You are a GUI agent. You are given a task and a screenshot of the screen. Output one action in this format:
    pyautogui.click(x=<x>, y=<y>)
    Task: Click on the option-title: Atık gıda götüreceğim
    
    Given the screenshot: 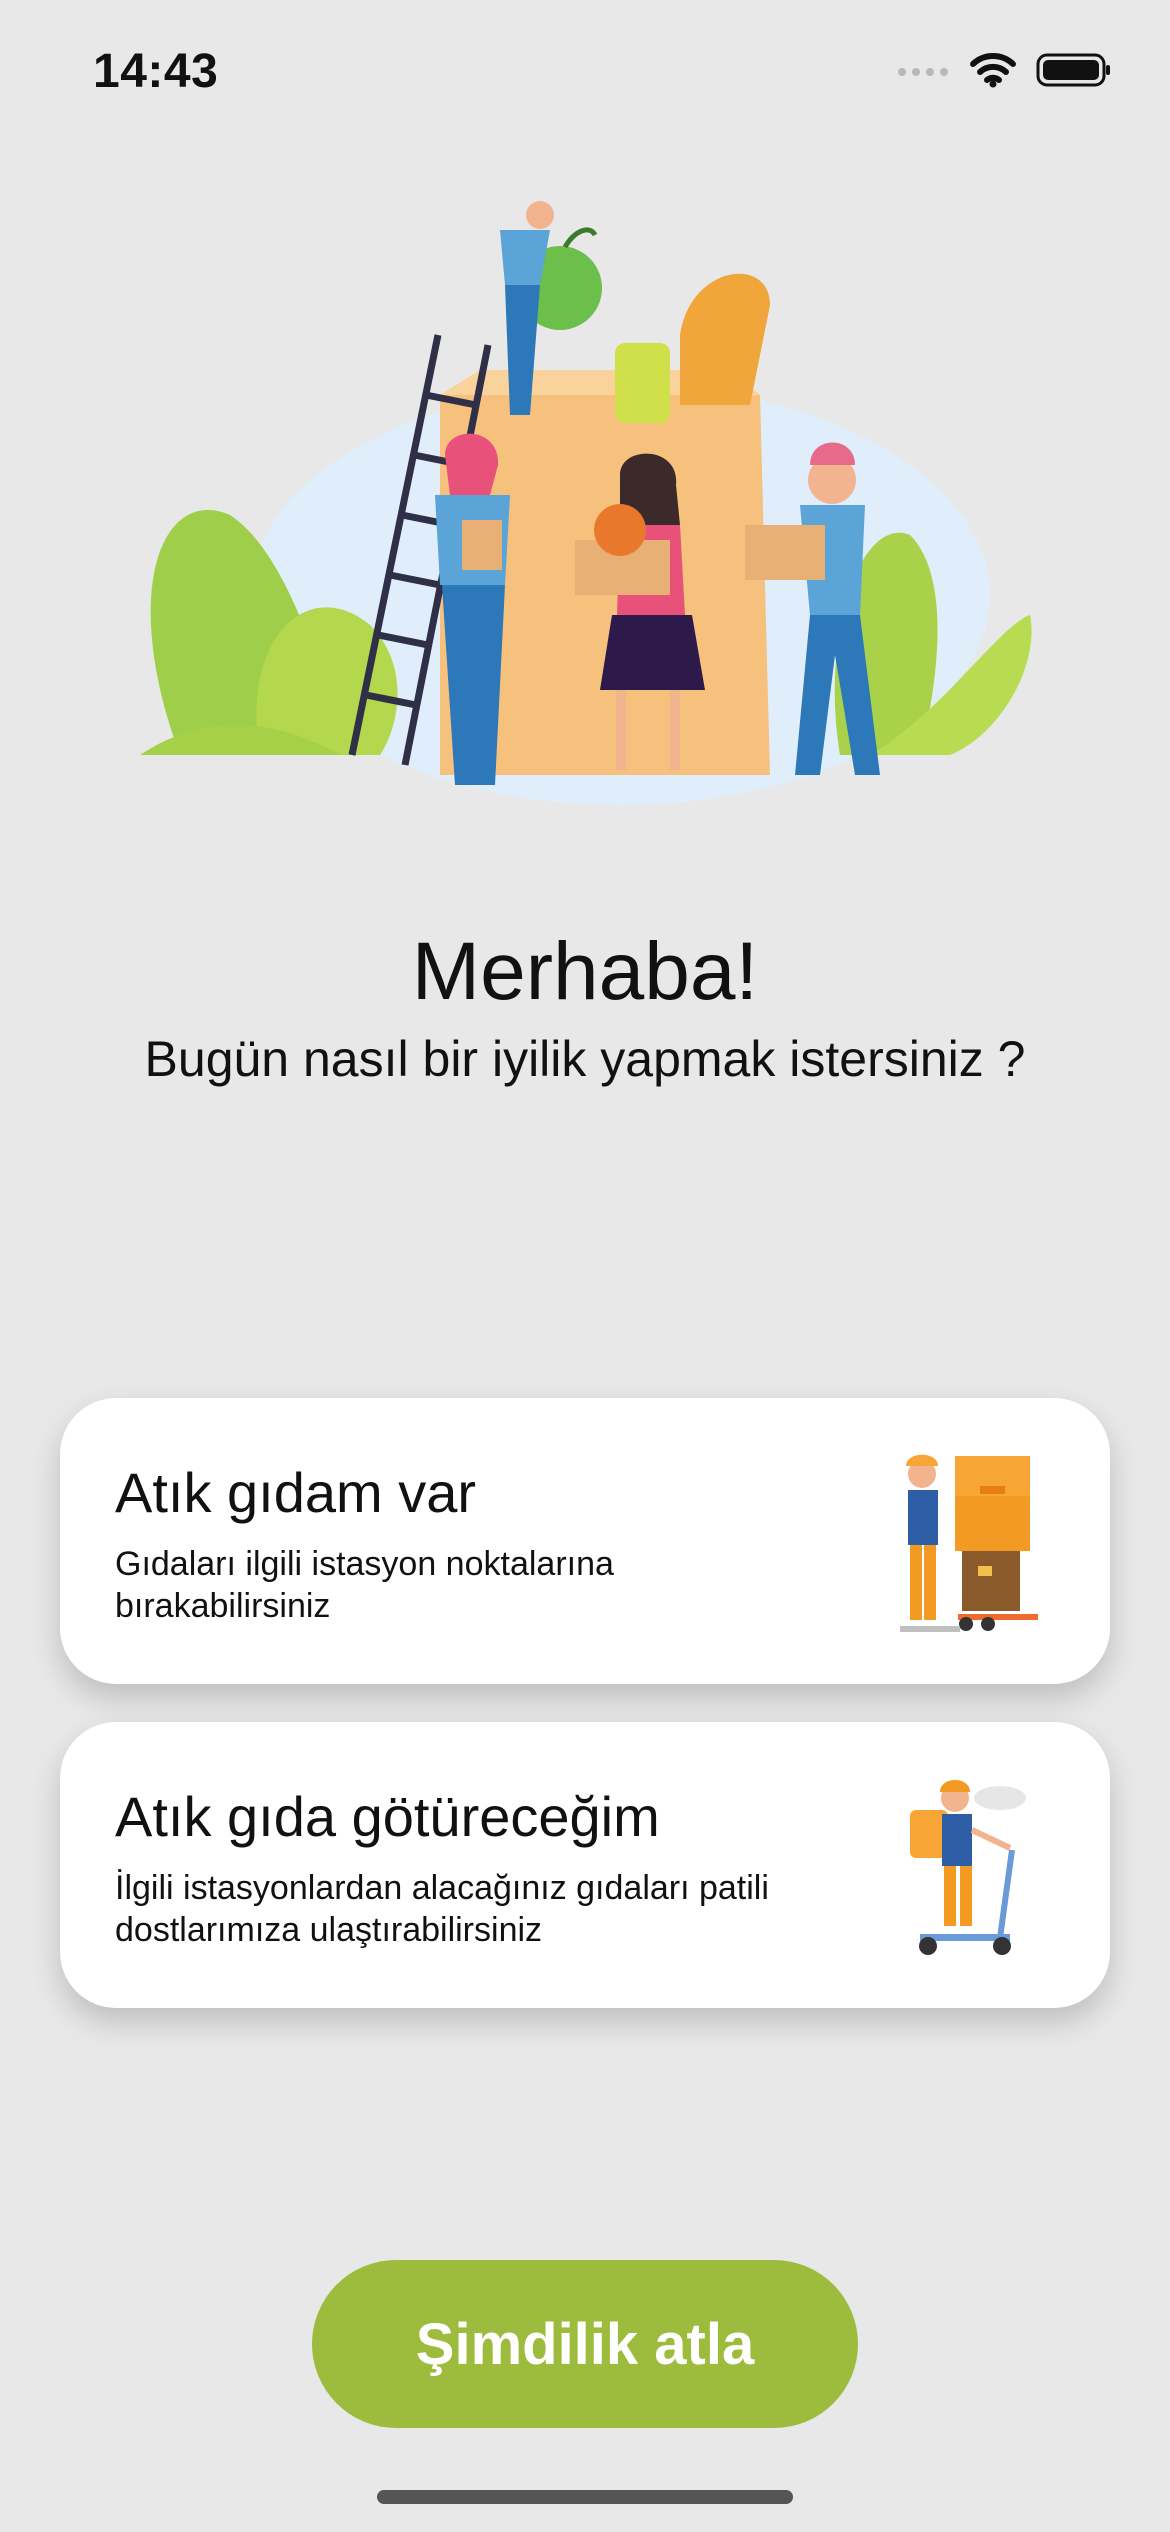 What is the action you would take?
    pyautogui.click(x=387, y=1816)
    